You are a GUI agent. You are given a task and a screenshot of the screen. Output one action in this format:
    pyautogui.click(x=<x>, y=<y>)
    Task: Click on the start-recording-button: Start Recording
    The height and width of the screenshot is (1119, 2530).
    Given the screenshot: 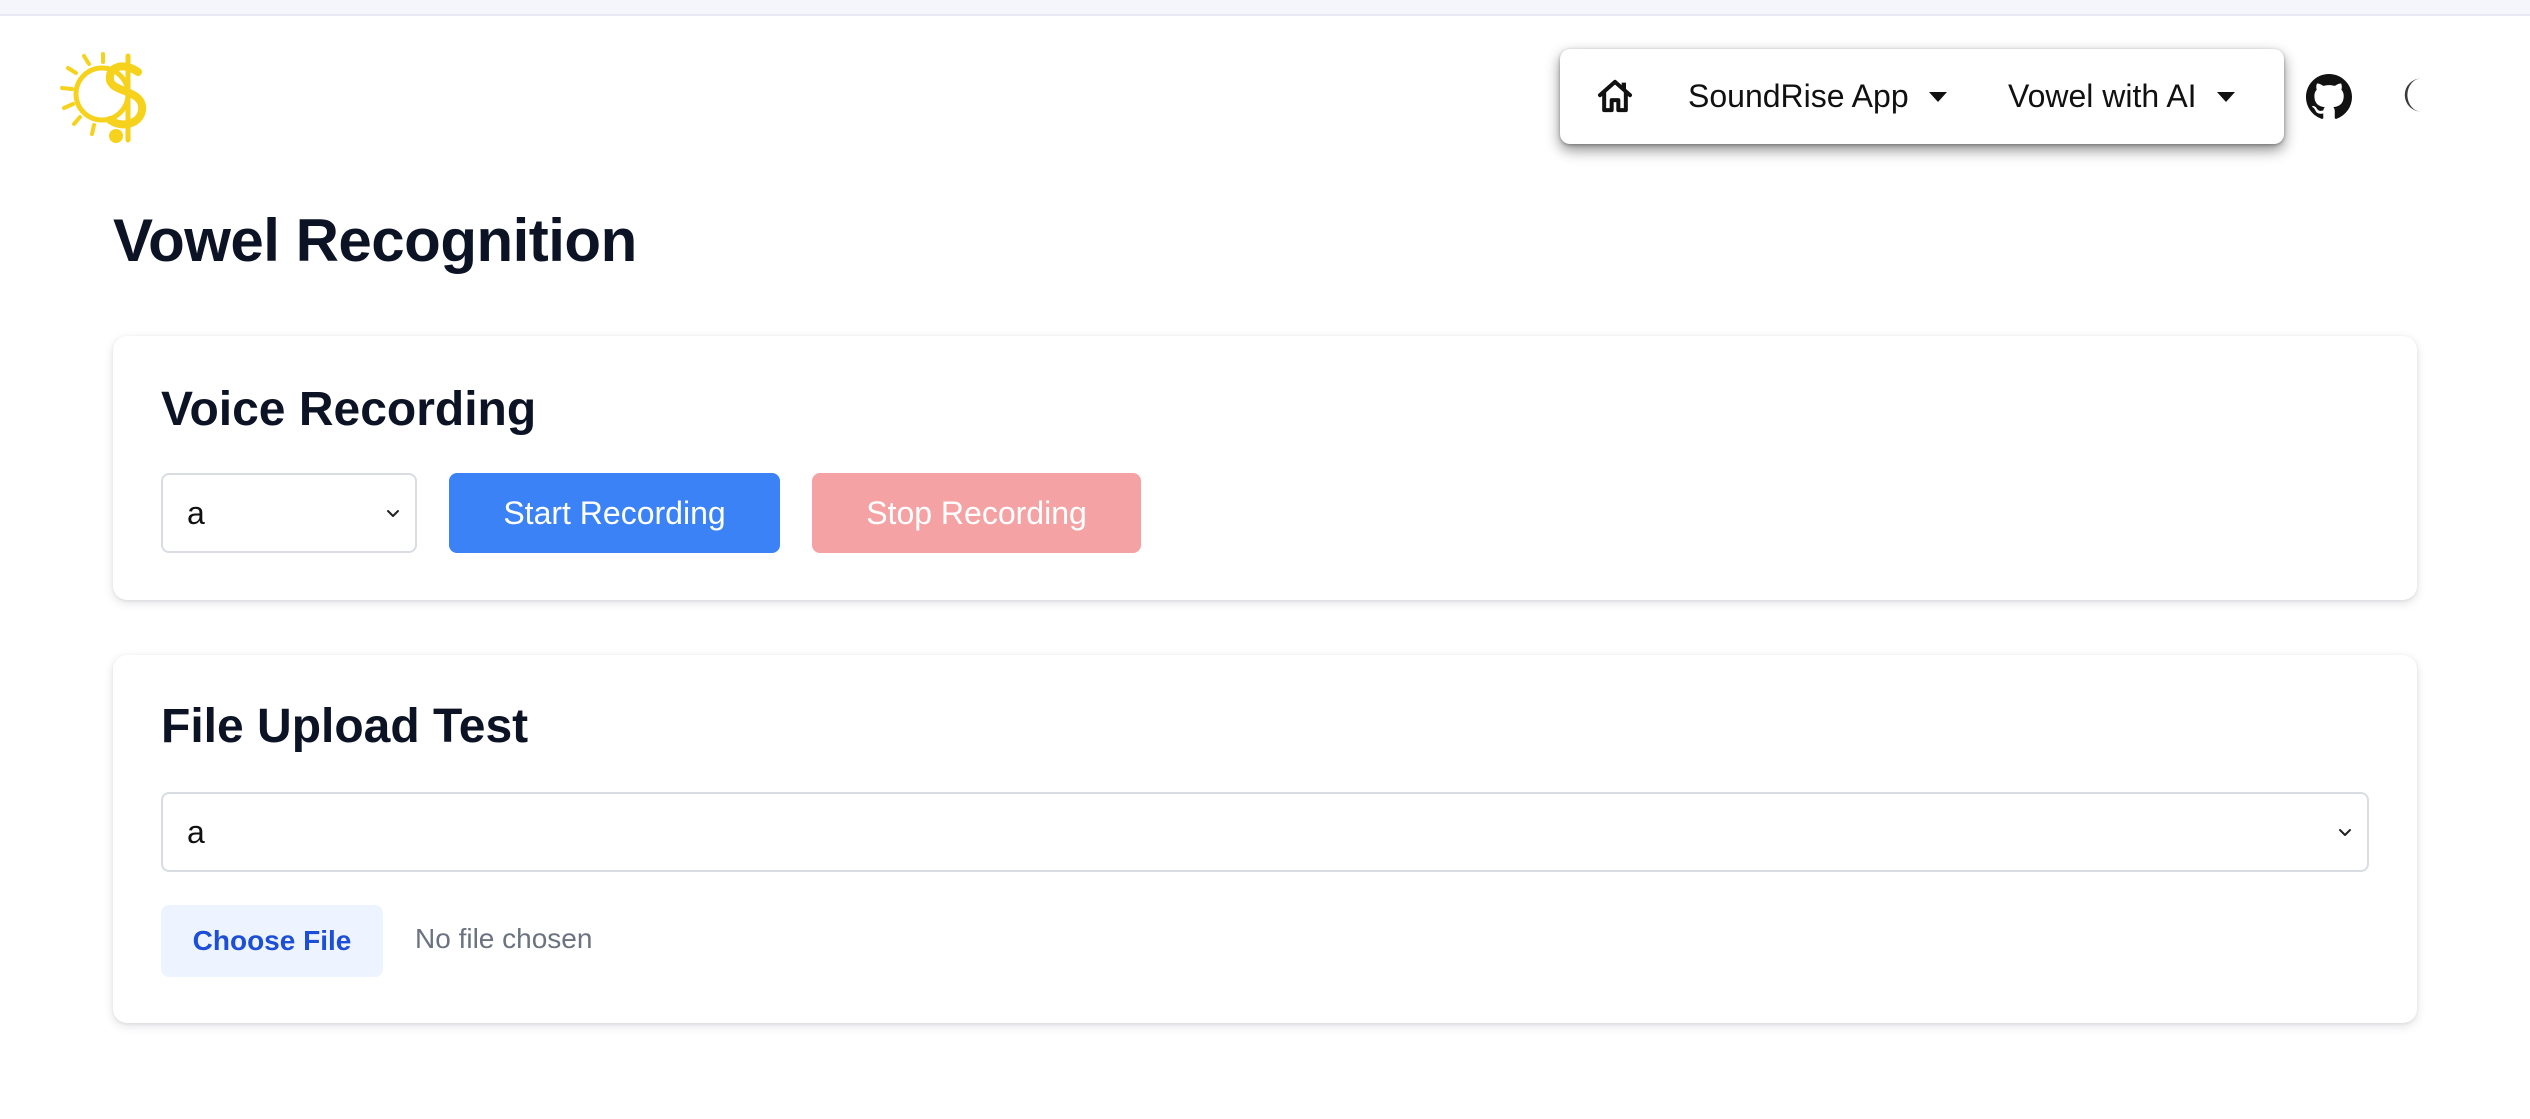 What is the action you would take?
    pyautogui.click(x=614, y=513)
    